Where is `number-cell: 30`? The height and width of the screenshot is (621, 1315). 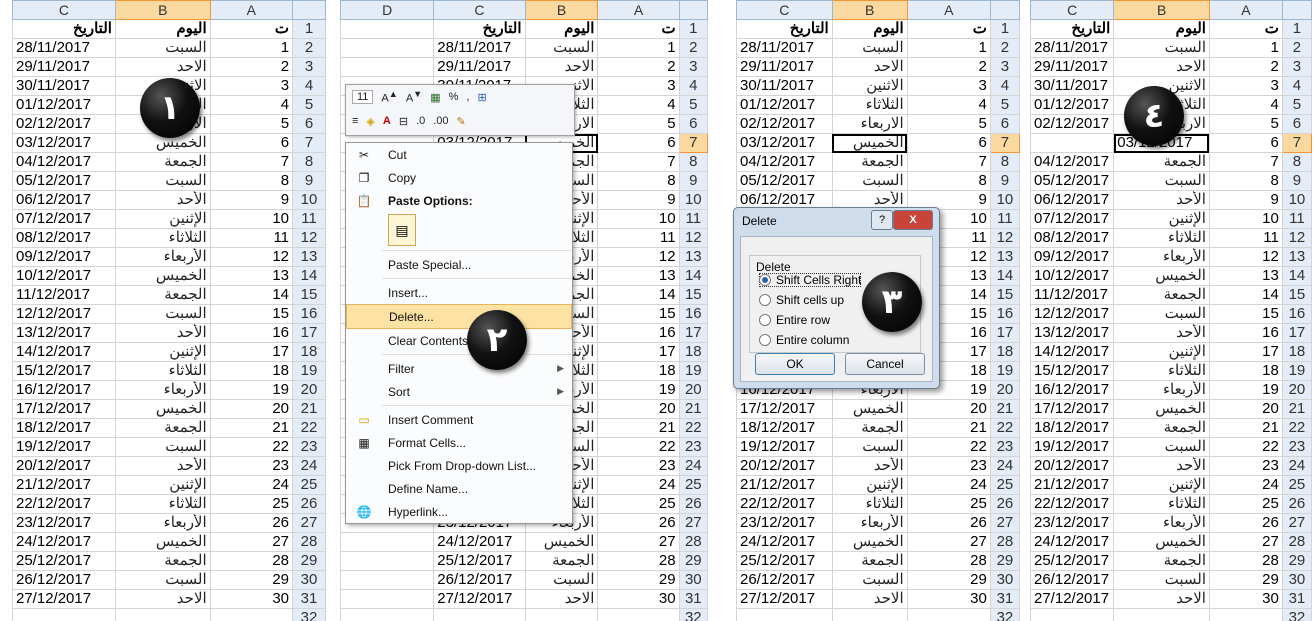
number-cell: 30 is located at coordinates (948, 599).